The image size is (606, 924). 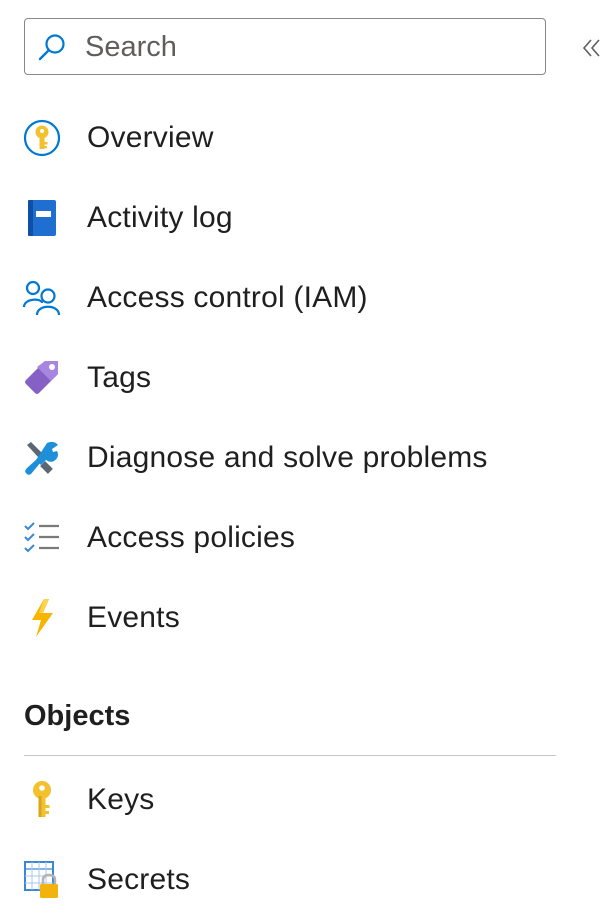 I want to click on lightning-icon, so click(x=42, y=618).